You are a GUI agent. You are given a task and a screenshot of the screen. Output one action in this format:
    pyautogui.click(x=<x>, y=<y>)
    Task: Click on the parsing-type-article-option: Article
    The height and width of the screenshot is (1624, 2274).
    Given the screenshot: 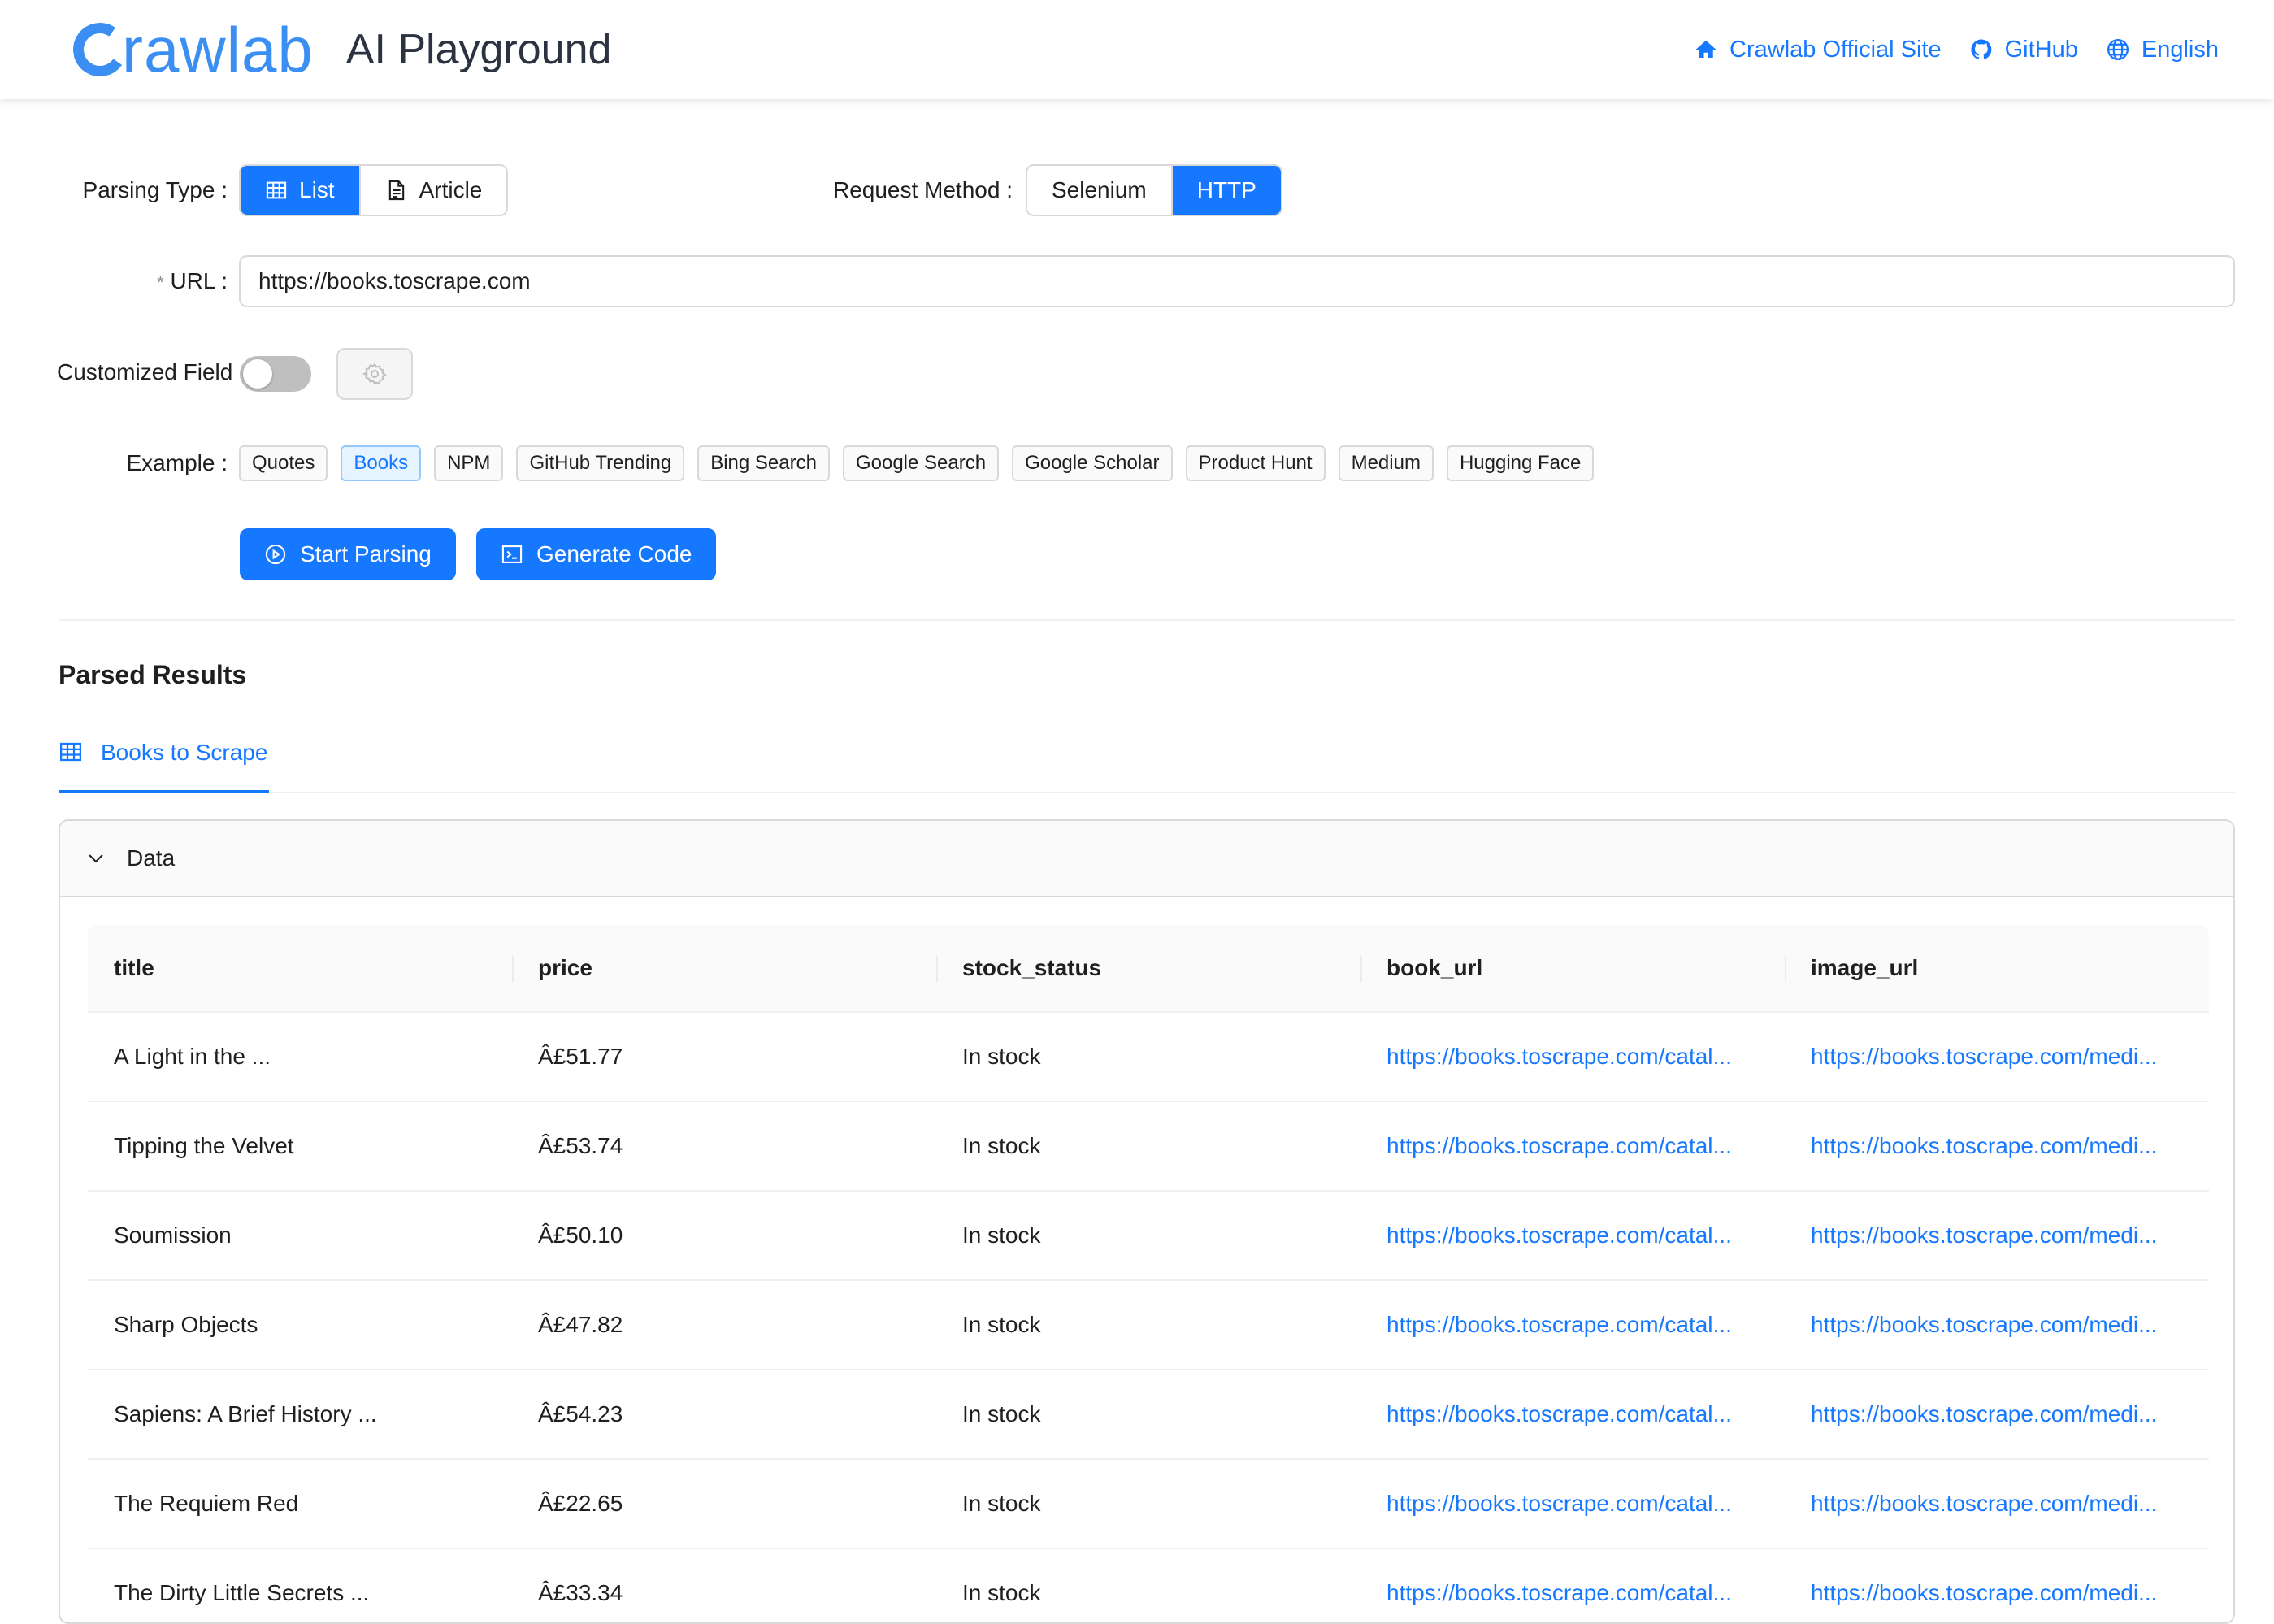 What is the action you would take?
    pyautogui.click(x=434, y=190)
    